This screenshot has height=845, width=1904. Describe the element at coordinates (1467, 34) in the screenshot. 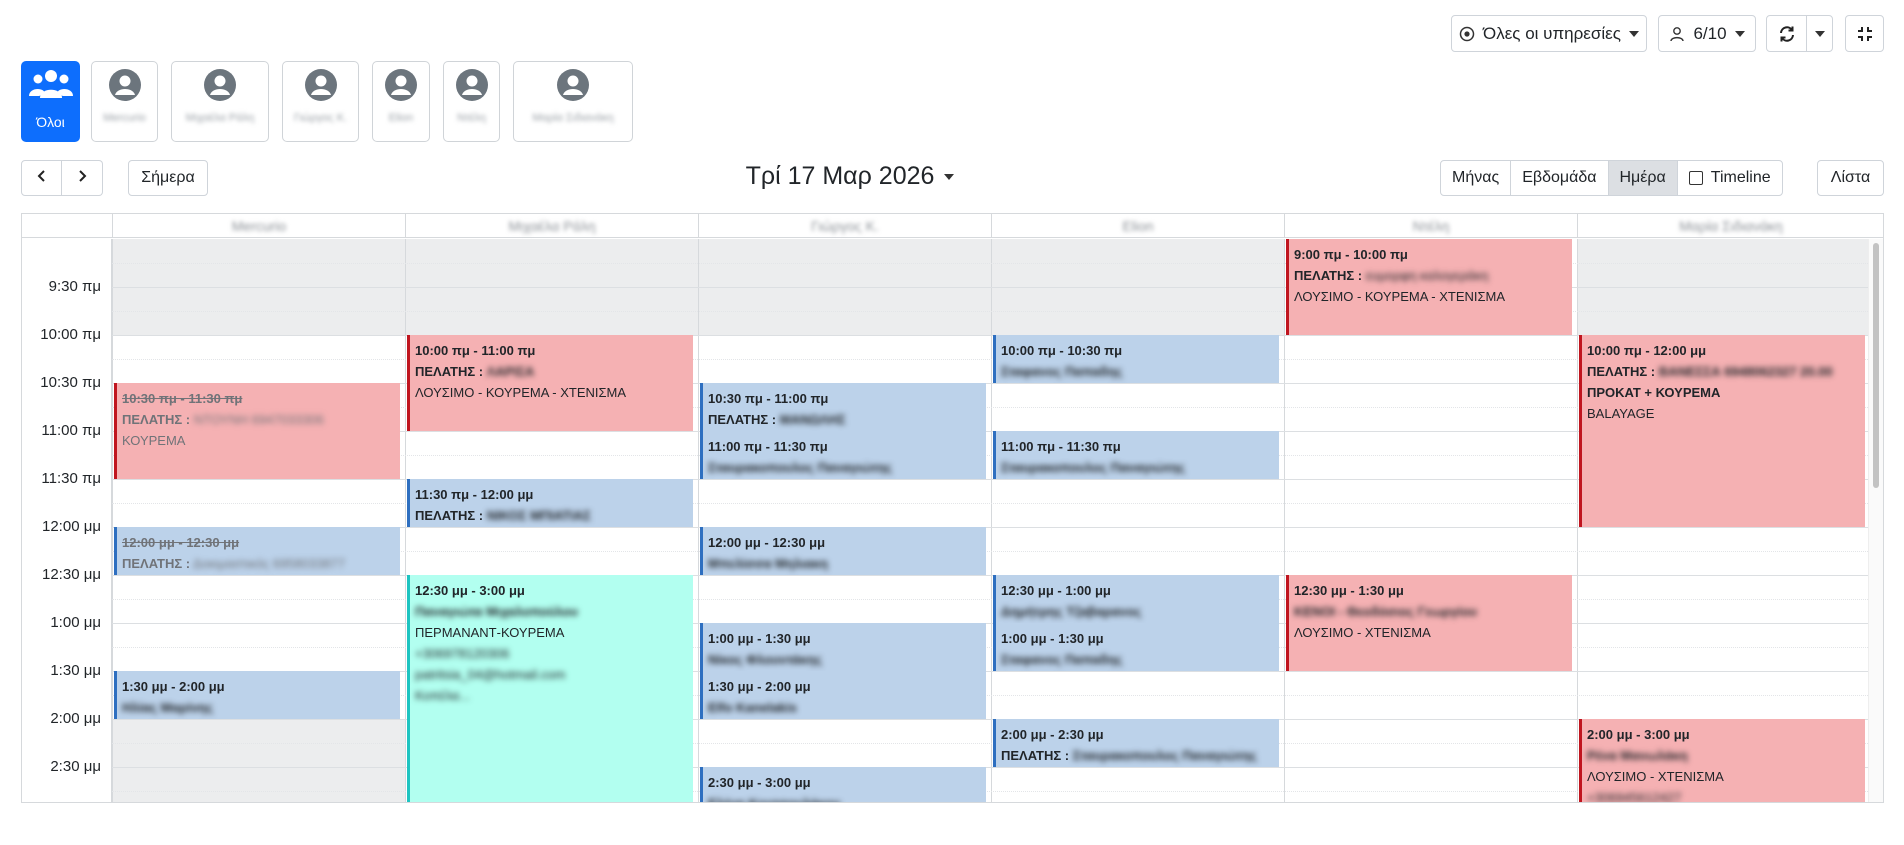

I see `target-icon` at that location.